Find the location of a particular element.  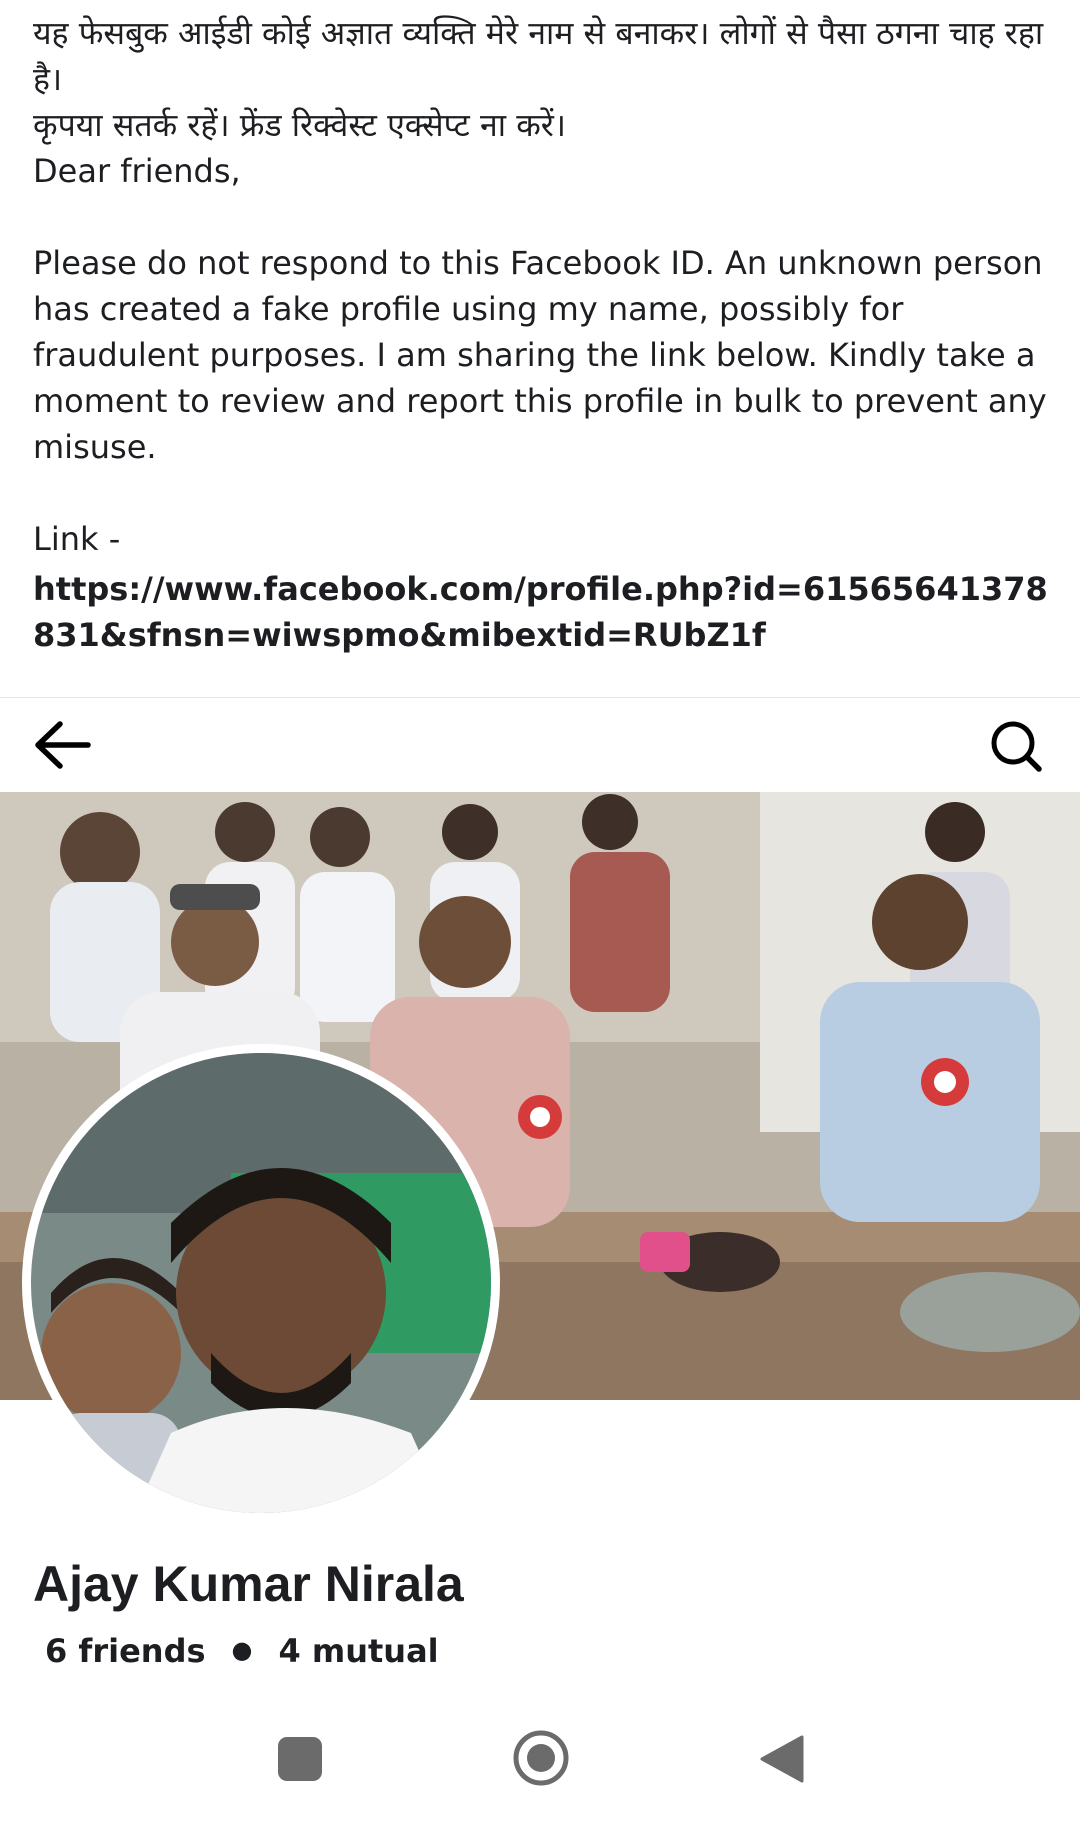

recent-apps-icon is located at coordinates (300, 1759).